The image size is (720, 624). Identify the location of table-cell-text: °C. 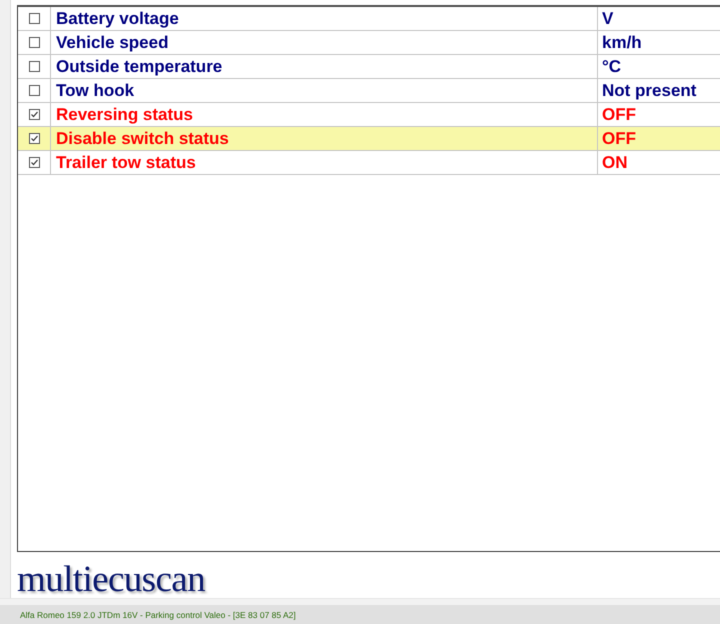
(611, 67).